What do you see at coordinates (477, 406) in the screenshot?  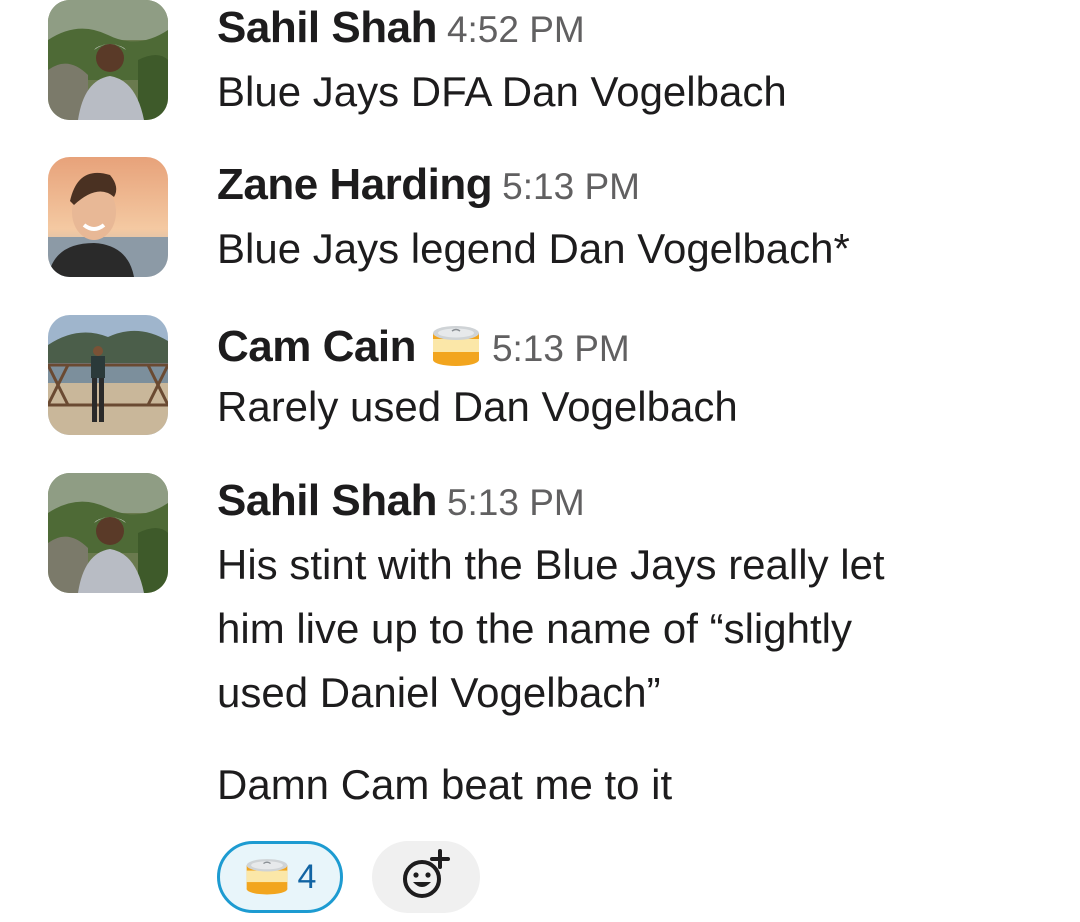 I see `message-line: Rarely used Dan Vogelbach` at bounding box center [477, 406].